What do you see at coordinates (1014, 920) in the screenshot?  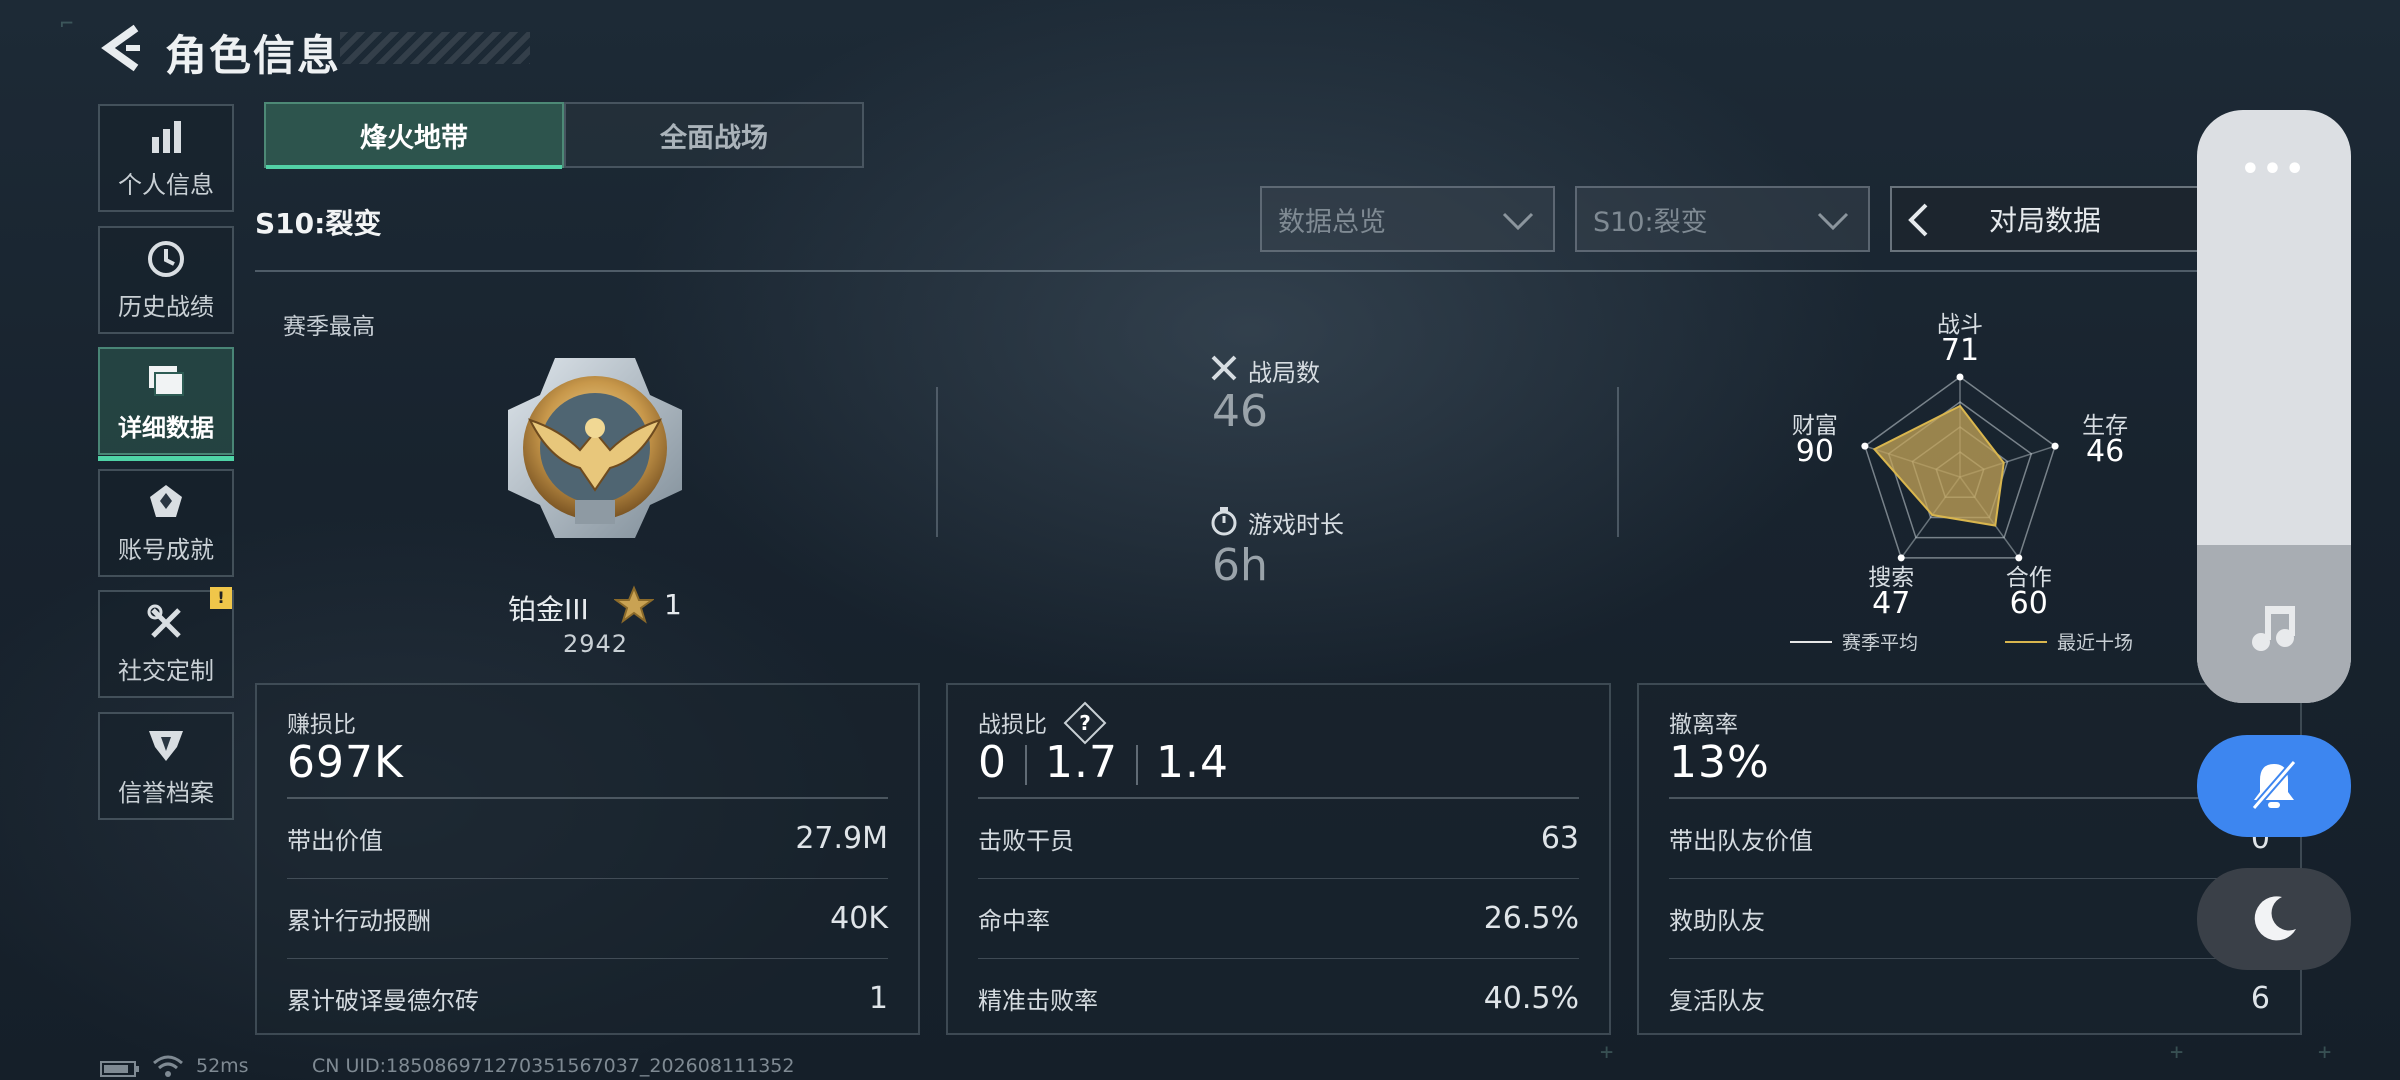 I see `stat-label: 命中率` at bounding box center [1014, 920].